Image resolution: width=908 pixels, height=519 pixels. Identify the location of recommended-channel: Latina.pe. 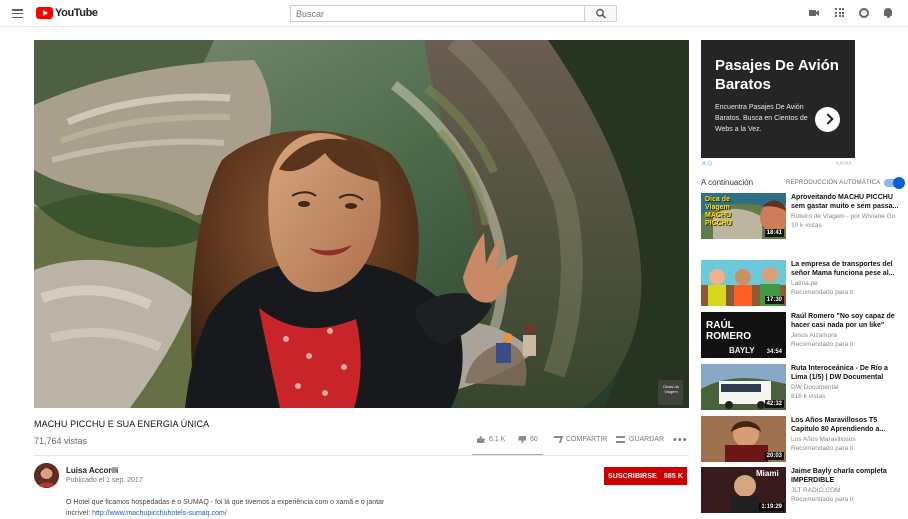
(804, 283).